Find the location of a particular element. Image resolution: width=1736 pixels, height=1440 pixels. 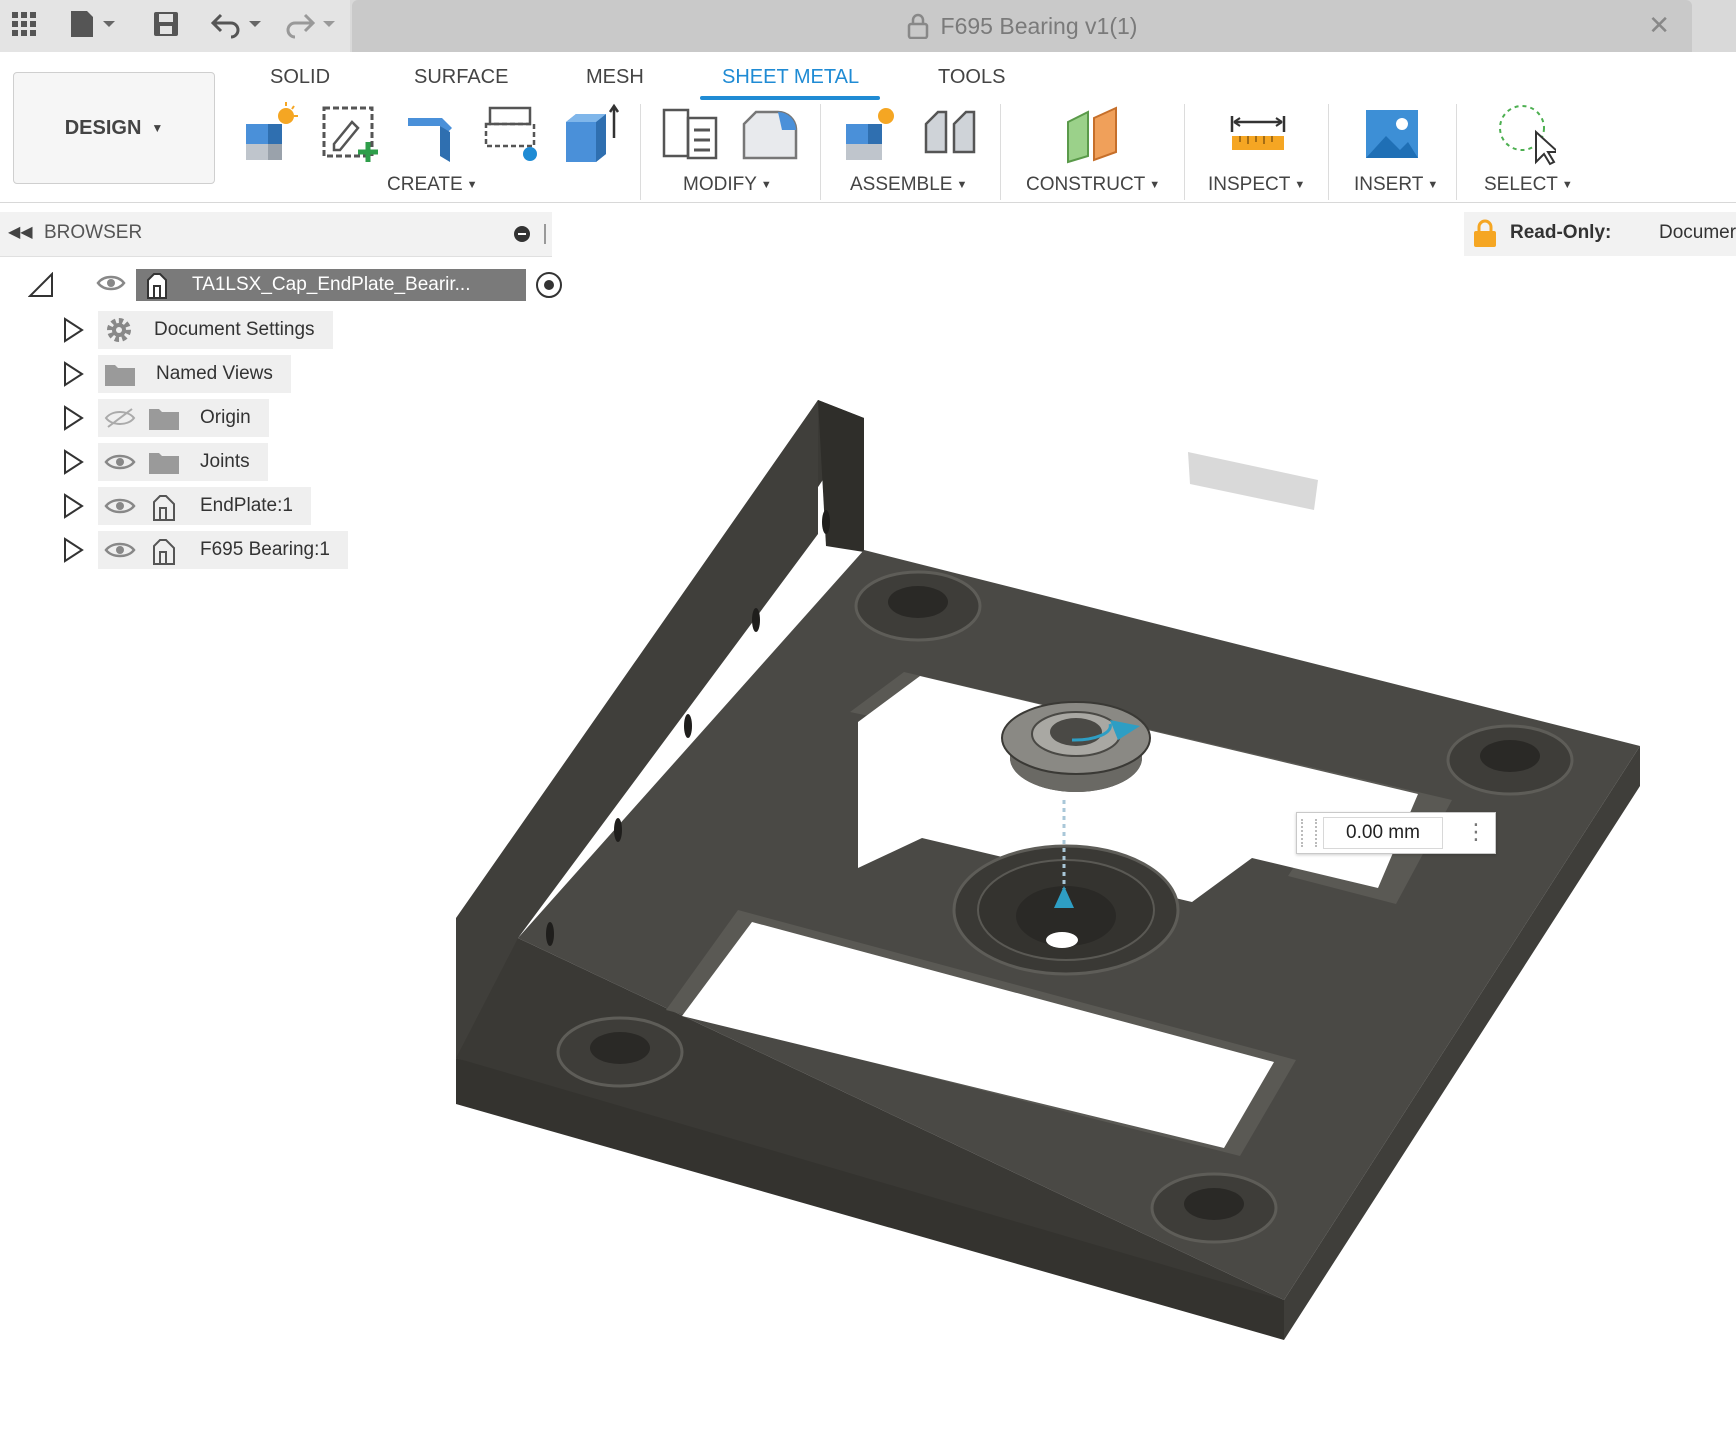

undo-icon is located at coordinates (236, 24).